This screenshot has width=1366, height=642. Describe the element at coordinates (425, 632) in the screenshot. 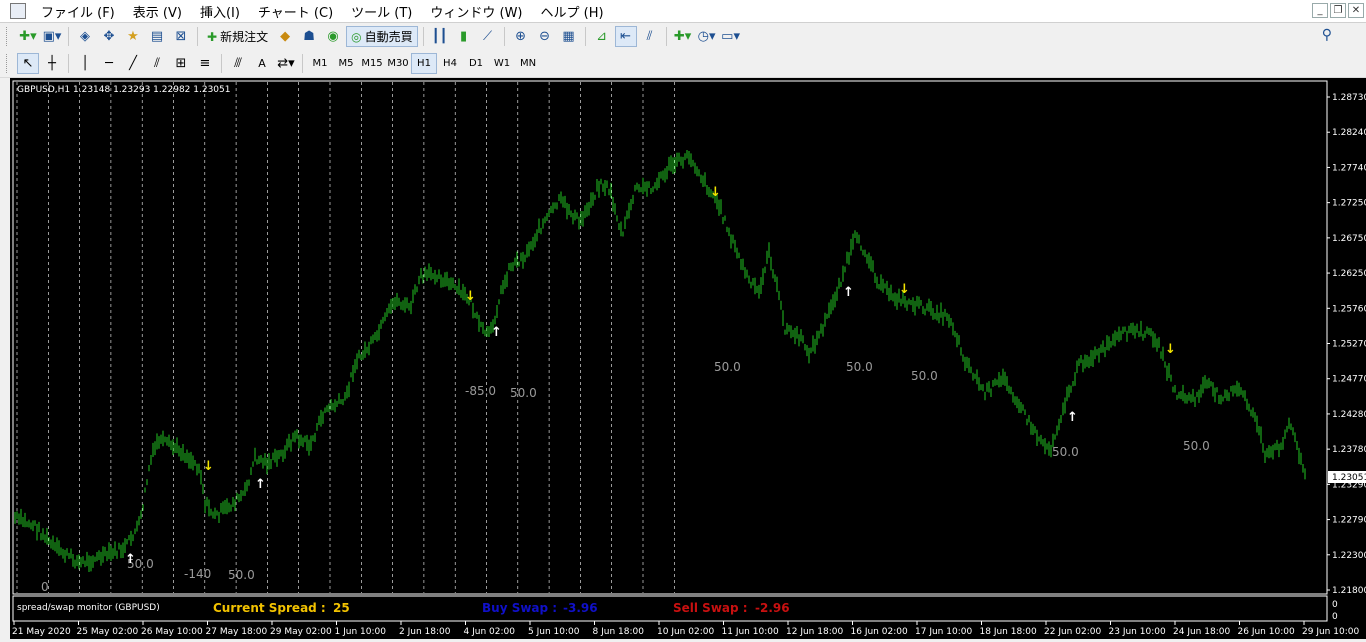

I see `time-label: 2 Jun 18:00` at that location.